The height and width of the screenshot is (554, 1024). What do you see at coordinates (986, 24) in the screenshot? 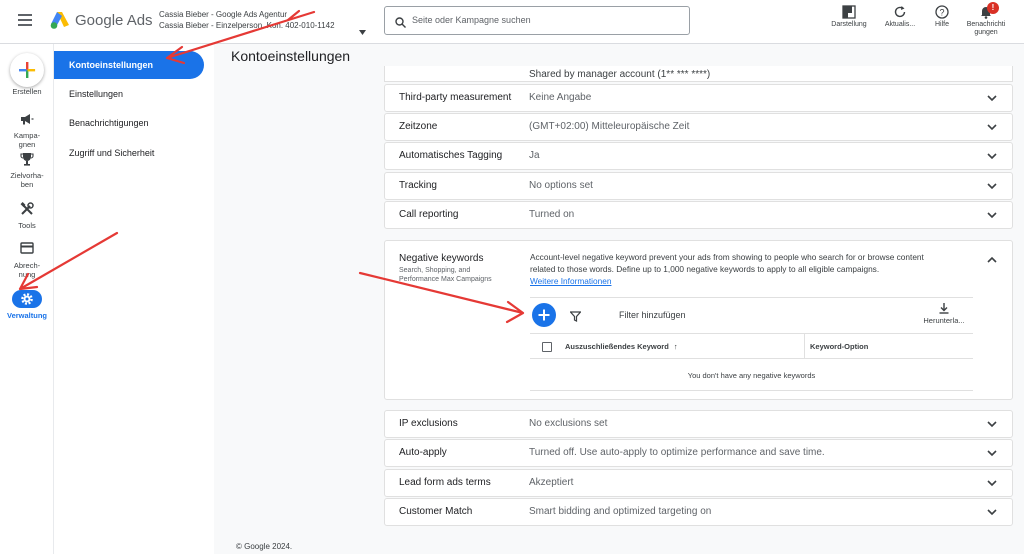
I see `notifications-label-1: Benachrichti` at bounding box center [986, 24].